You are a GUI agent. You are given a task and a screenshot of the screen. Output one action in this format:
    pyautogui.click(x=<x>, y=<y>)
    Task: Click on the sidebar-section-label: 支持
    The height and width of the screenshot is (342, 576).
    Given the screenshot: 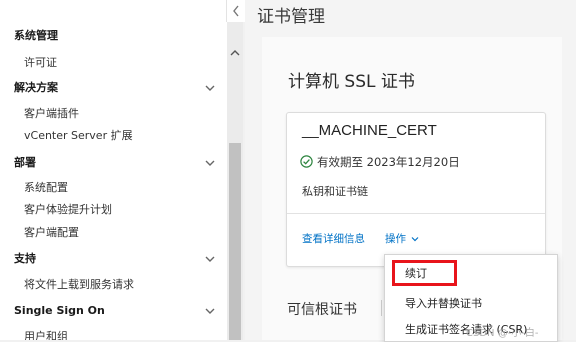 What is the action you would take?
    pyautogui.click(x=25, y=258)
    